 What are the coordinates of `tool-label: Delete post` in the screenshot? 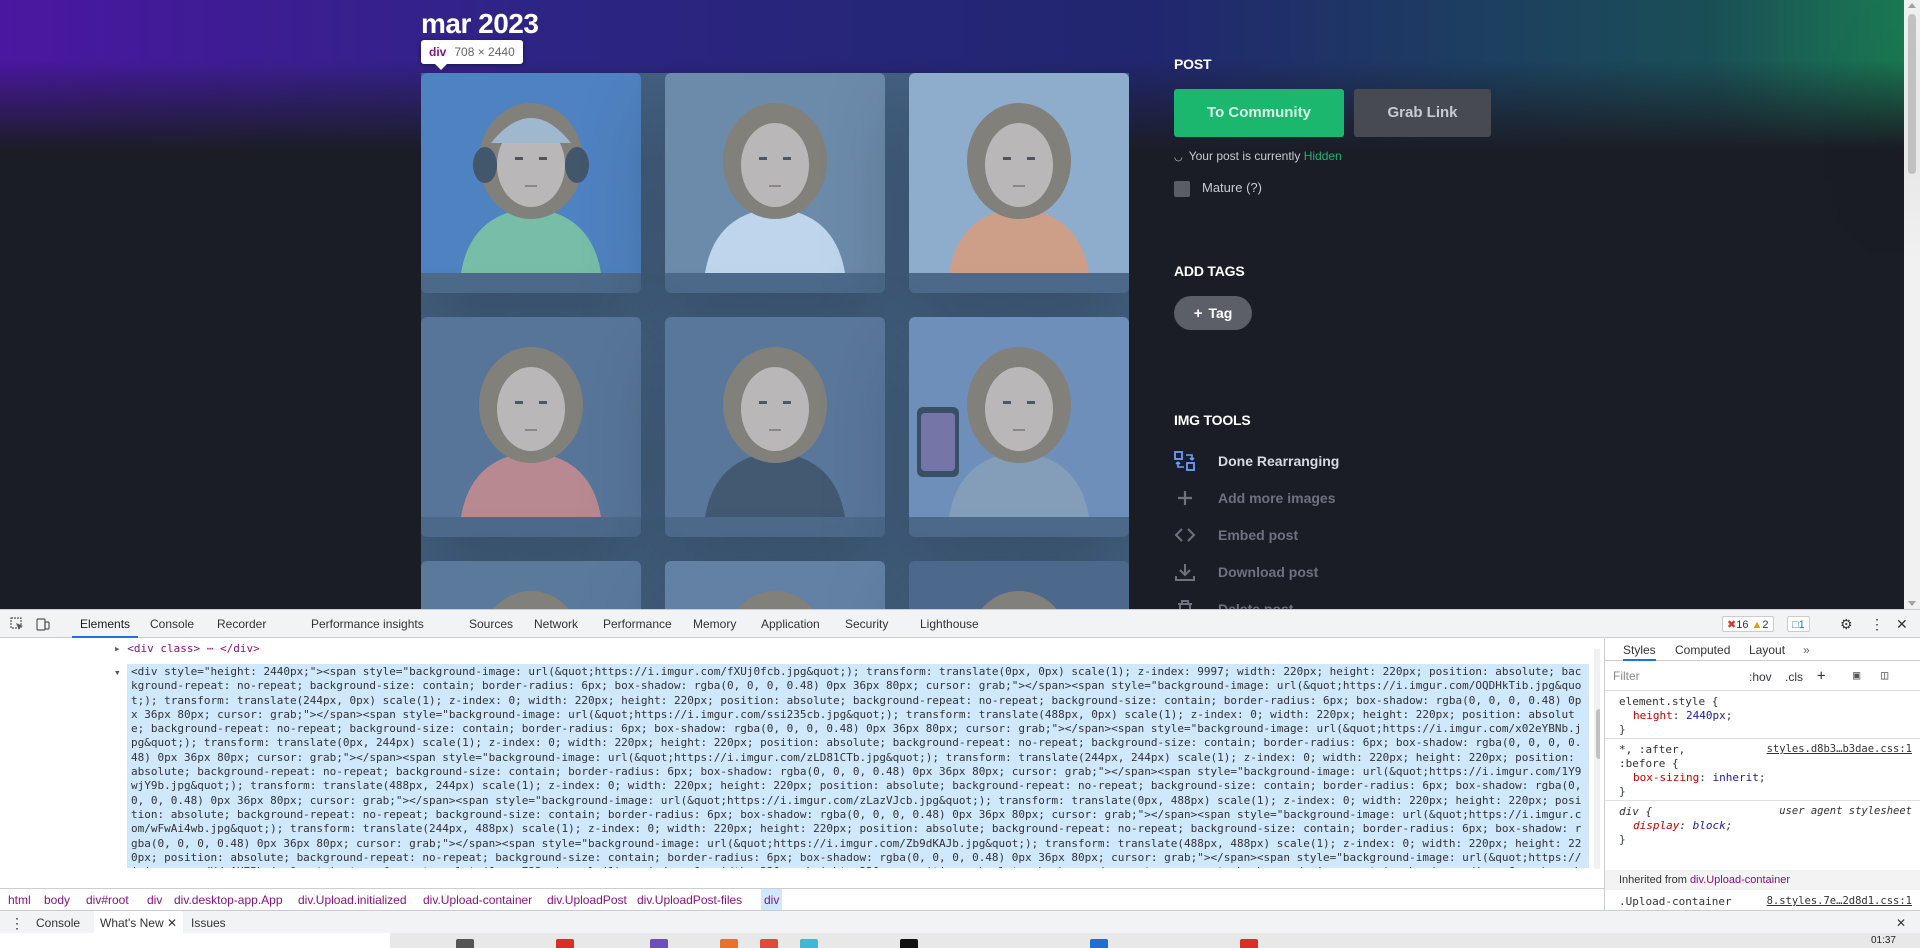 It's located at (1256, 605).